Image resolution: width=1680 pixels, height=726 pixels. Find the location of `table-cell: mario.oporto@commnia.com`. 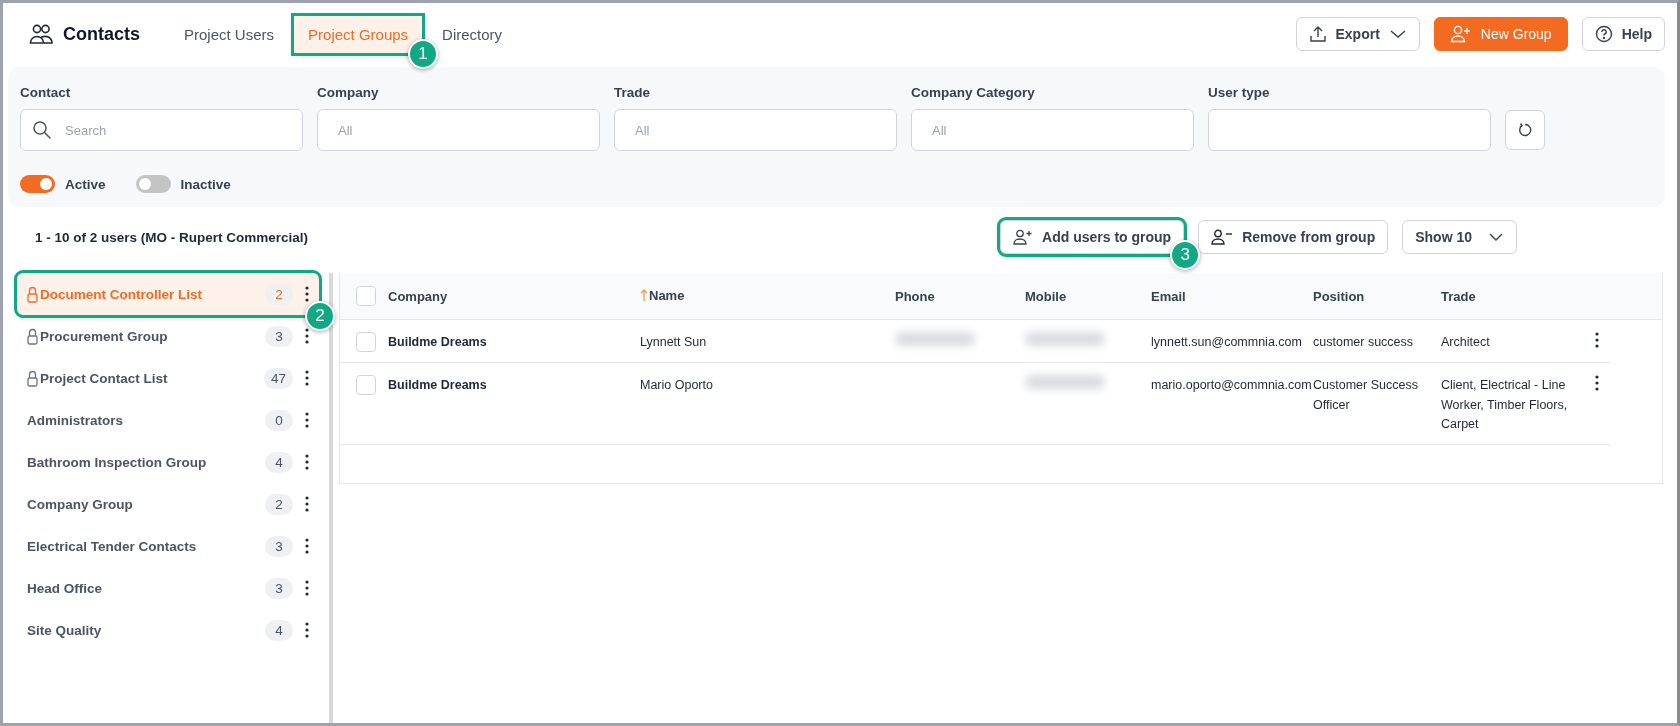

table-cell: mario.oporto@commnia.com is located at coordinates (1231, 385).